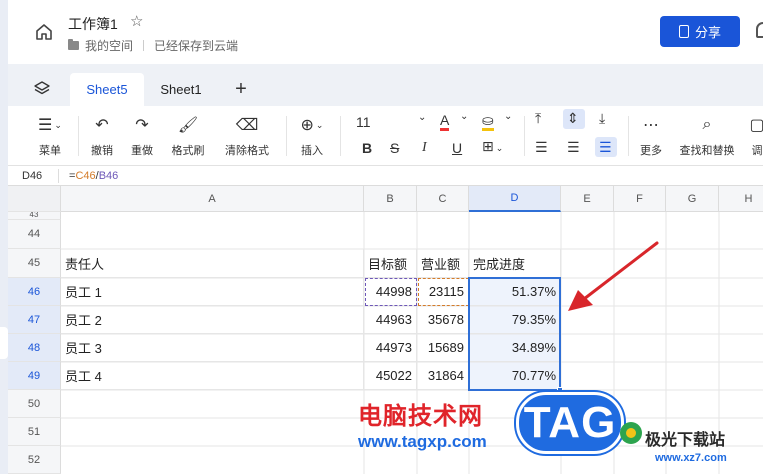  What do you see at coordinates (247, 136) in the screenshot?
I see `clear-format-button: ⌫ 清除格式` at bounding box center [247, 136].